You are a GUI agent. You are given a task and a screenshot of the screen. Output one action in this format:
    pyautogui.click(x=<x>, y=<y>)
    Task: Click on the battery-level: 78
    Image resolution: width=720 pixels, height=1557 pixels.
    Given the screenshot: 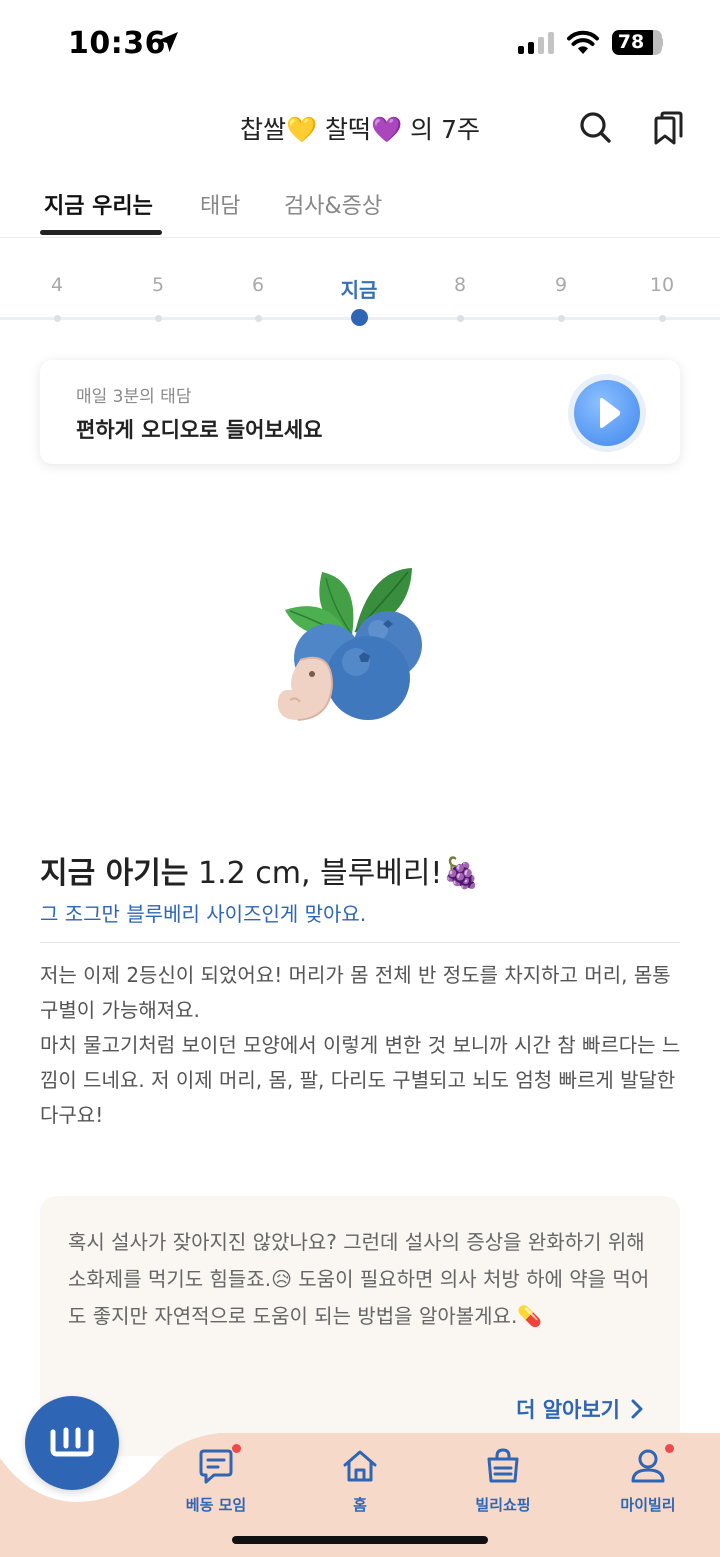 What is the action you would take?
    pyautogui.click(x=631, y=42)
    